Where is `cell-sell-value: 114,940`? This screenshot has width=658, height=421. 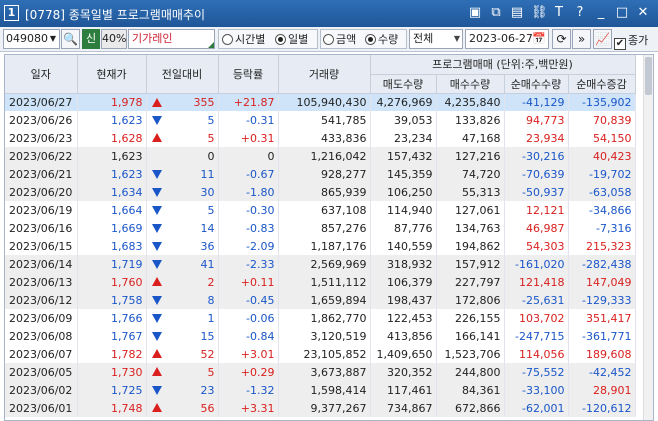
cell-sell-value: 114,940 is located at coordinates (410, 210).